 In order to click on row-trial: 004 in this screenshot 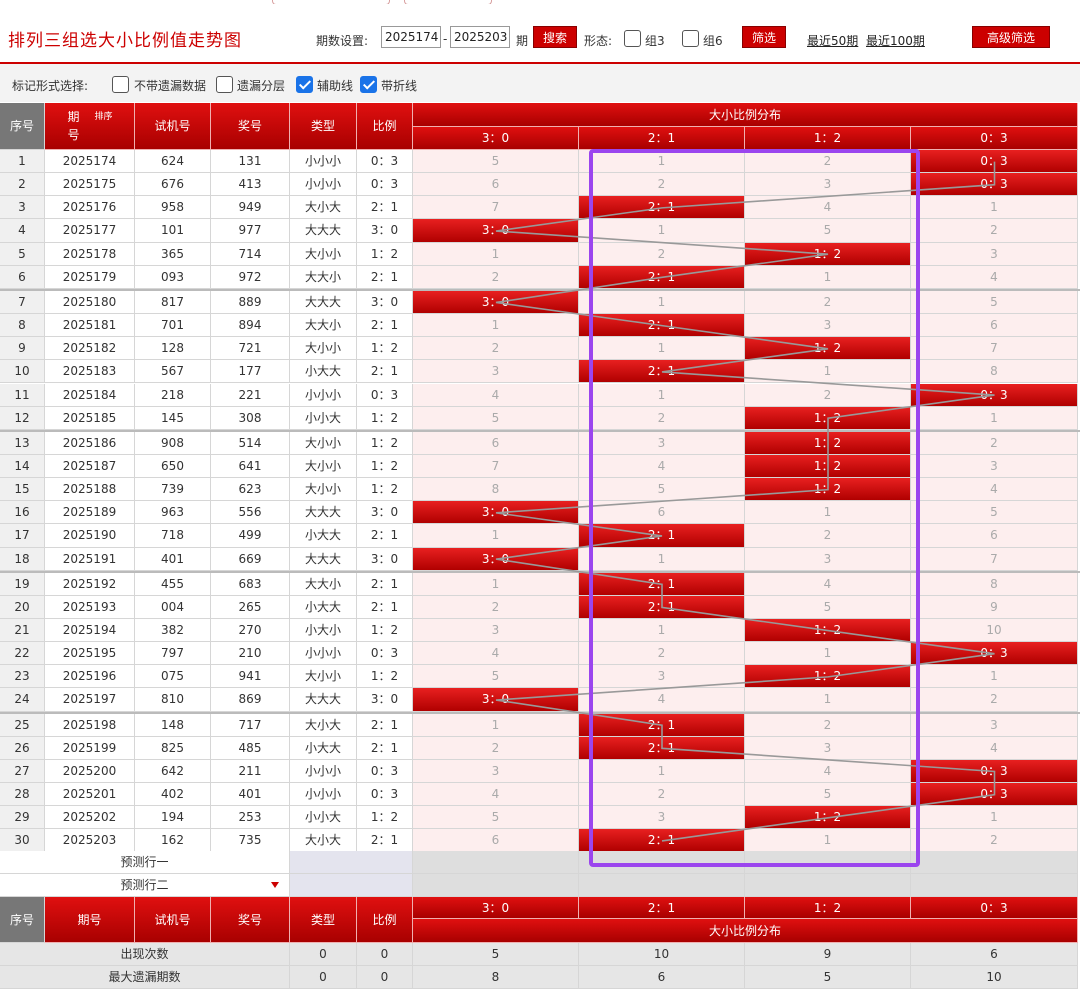, I will do `click(173, 607)`.